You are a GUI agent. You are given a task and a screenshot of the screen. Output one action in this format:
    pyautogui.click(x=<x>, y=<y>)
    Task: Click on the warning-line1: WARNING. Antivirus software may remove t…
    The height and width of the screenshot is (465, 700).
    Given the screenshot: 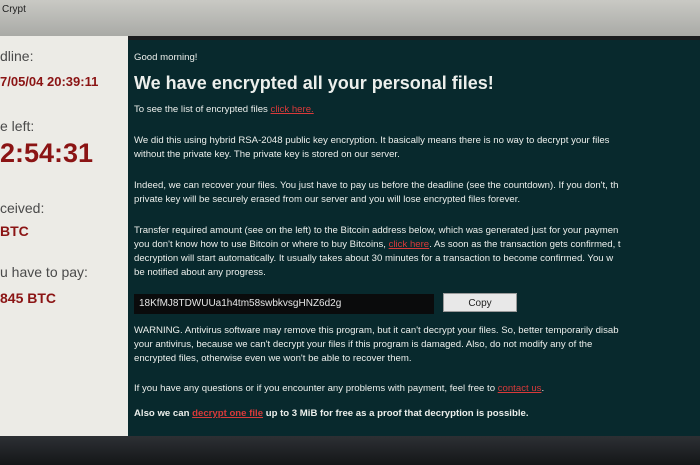 What is the action you would take?
    pyautogui.click(x=376, y=330)
    